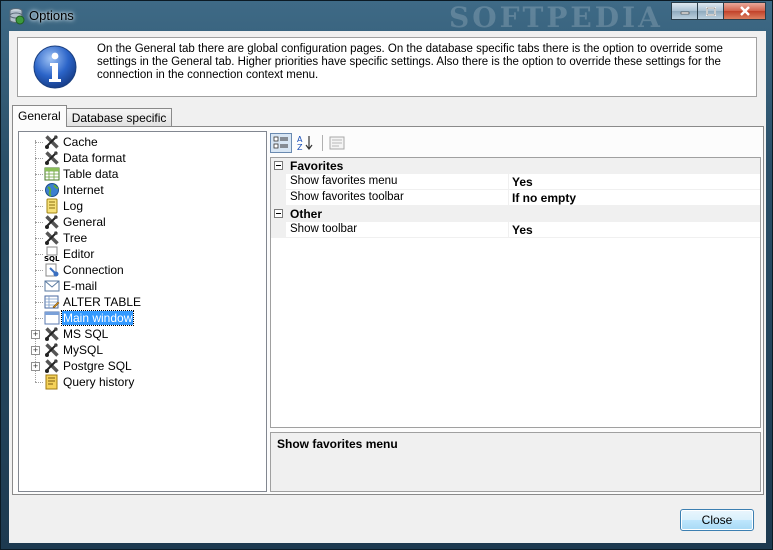  What do you see at coordinates (73, 206) in the screenshot?
I see `tree-item-label: Log` at bounding box center [73, 206].